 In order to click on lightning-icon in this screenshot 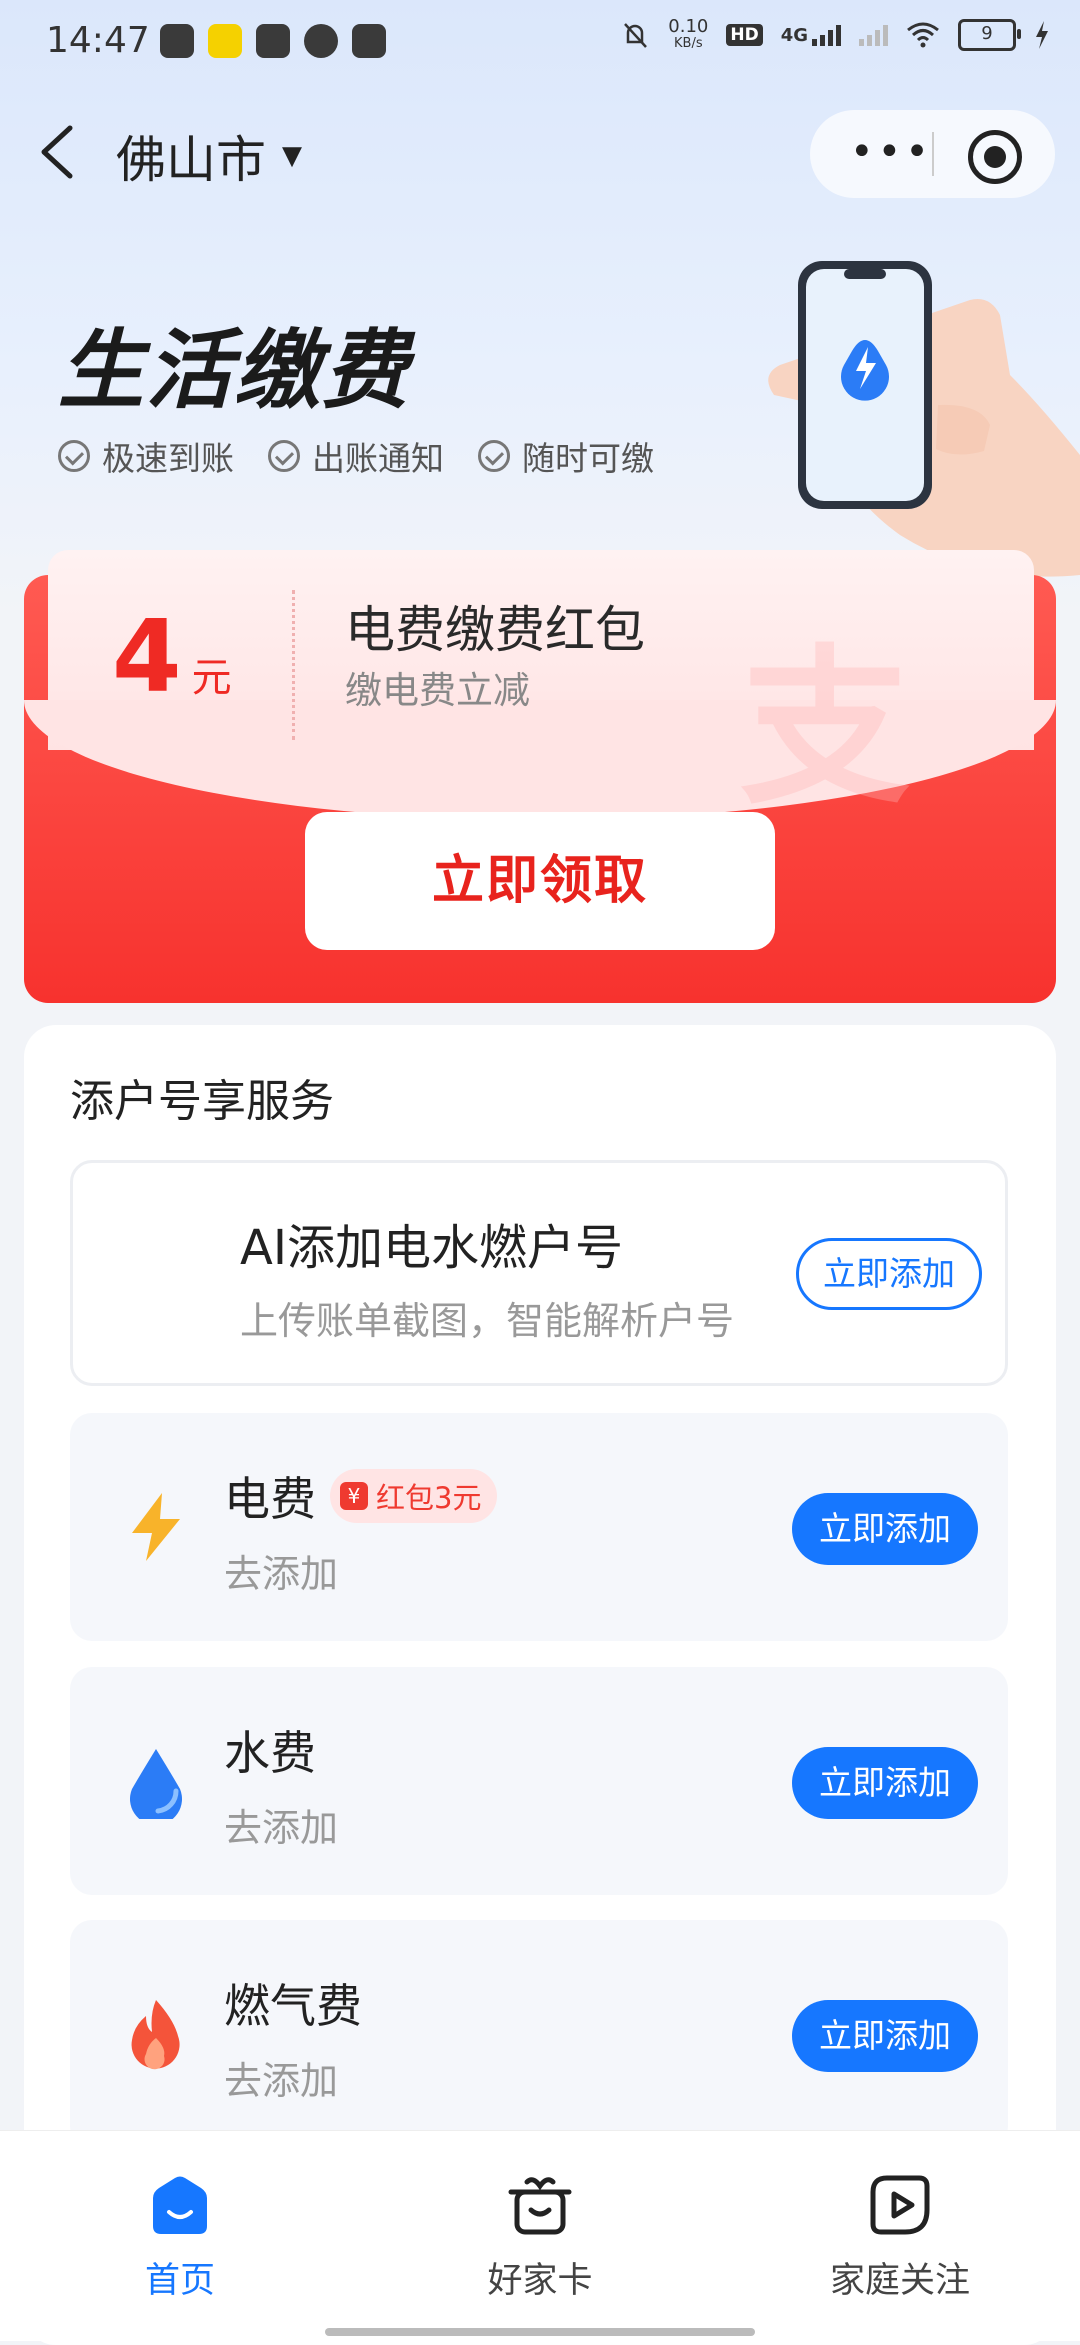, I will do `click(156, 1527)`.